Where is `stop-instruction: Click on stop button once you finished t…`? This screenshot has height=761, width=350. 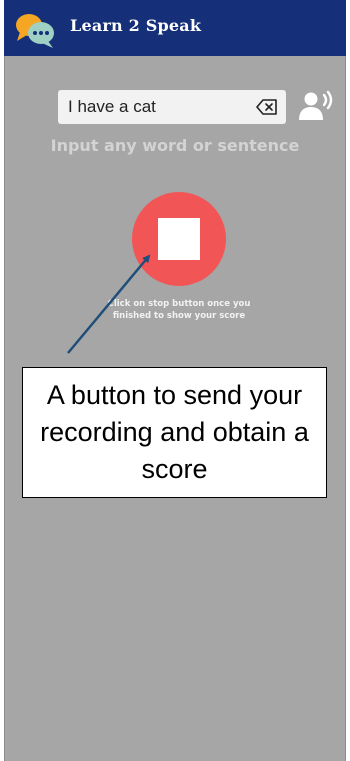 stop-instruction: Click on stop button once you finished t… is located at coordinates (179, 310).